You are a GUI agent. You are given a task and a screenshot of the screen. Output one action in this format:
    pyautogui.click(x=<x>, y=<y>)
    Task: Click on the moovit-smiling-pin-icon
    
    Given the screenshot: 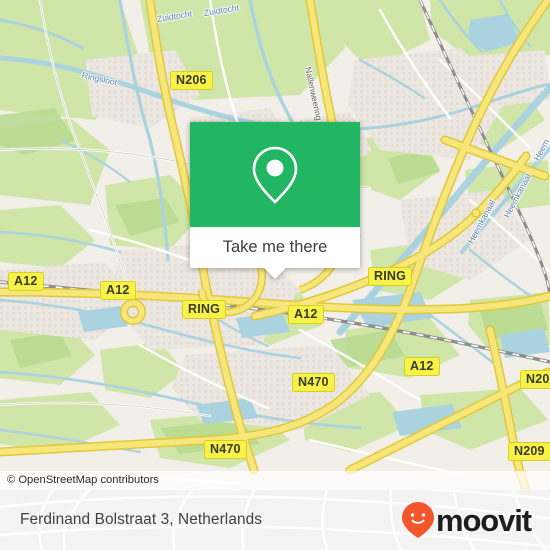 What is the action you would take?
    pyautogui.click(x=417, y=520)
    